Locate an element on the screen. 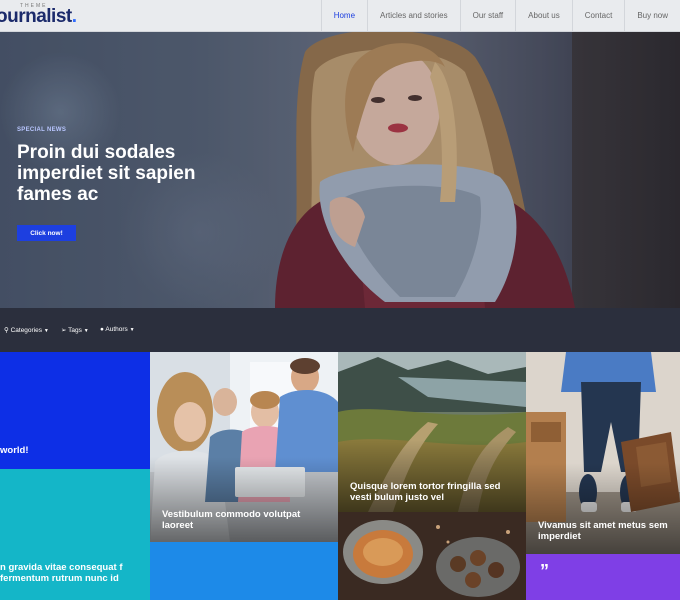 The image size is (680, 600). filter-tags: ➢ Tags ▼ is located at coordinates (75, 330).